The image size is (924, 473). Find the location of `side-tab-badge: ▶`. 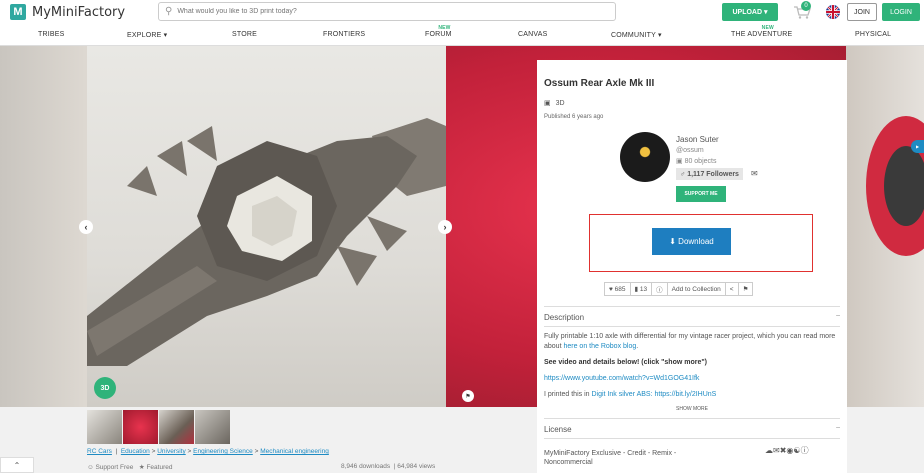

side-tab-badge: ▶ is located at coordinates (917, 146).